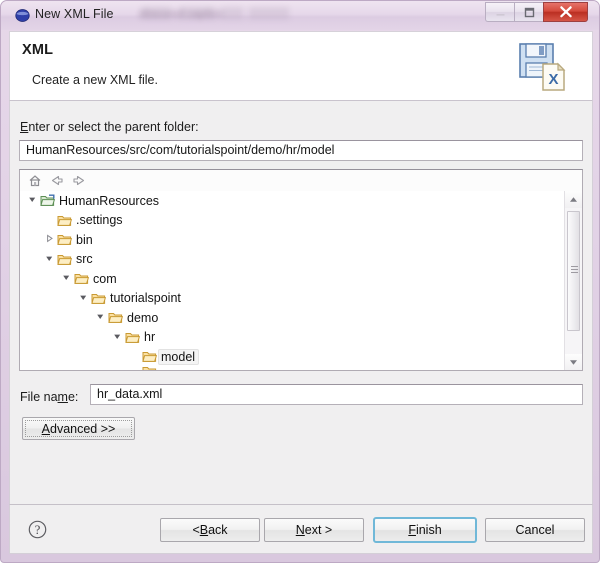 The image size is (600, 563). I want to click on next-button: Next >, so click(314, 530).